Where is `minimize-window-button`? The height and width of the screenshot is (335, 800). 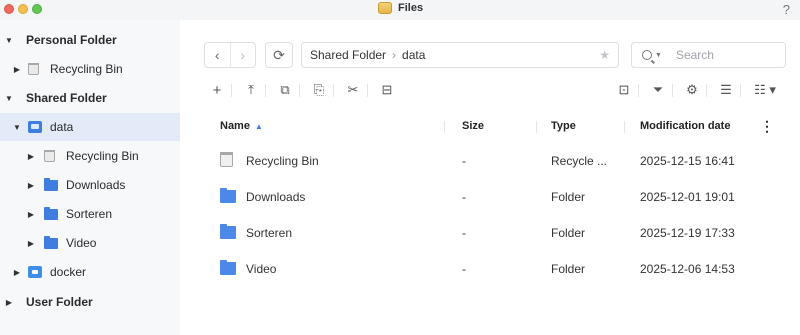 minimize-window-button is located at coordinates (23, 9).